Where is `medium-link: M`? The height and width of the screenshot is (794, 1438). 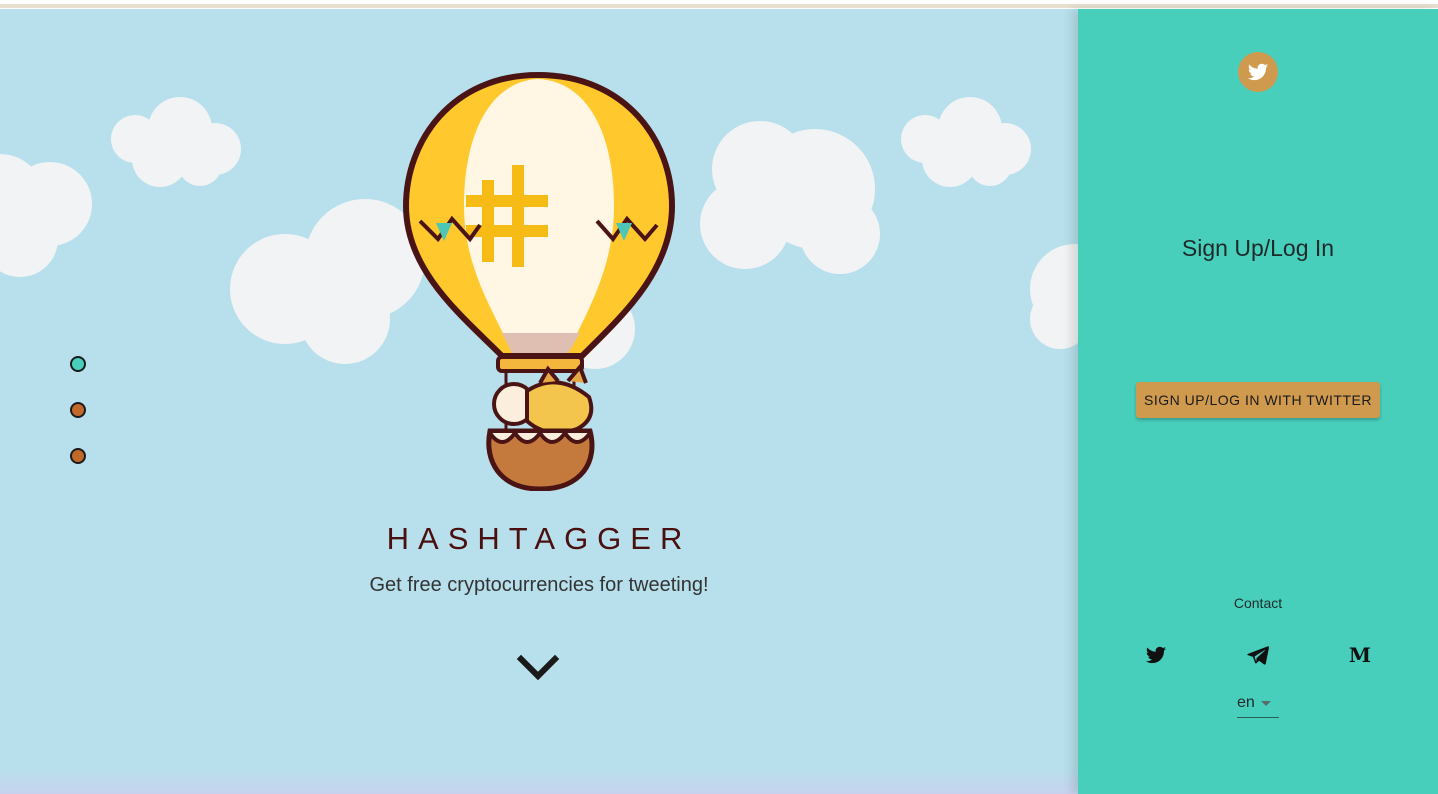 medium-link: M is located at coordinates (1360, 655).